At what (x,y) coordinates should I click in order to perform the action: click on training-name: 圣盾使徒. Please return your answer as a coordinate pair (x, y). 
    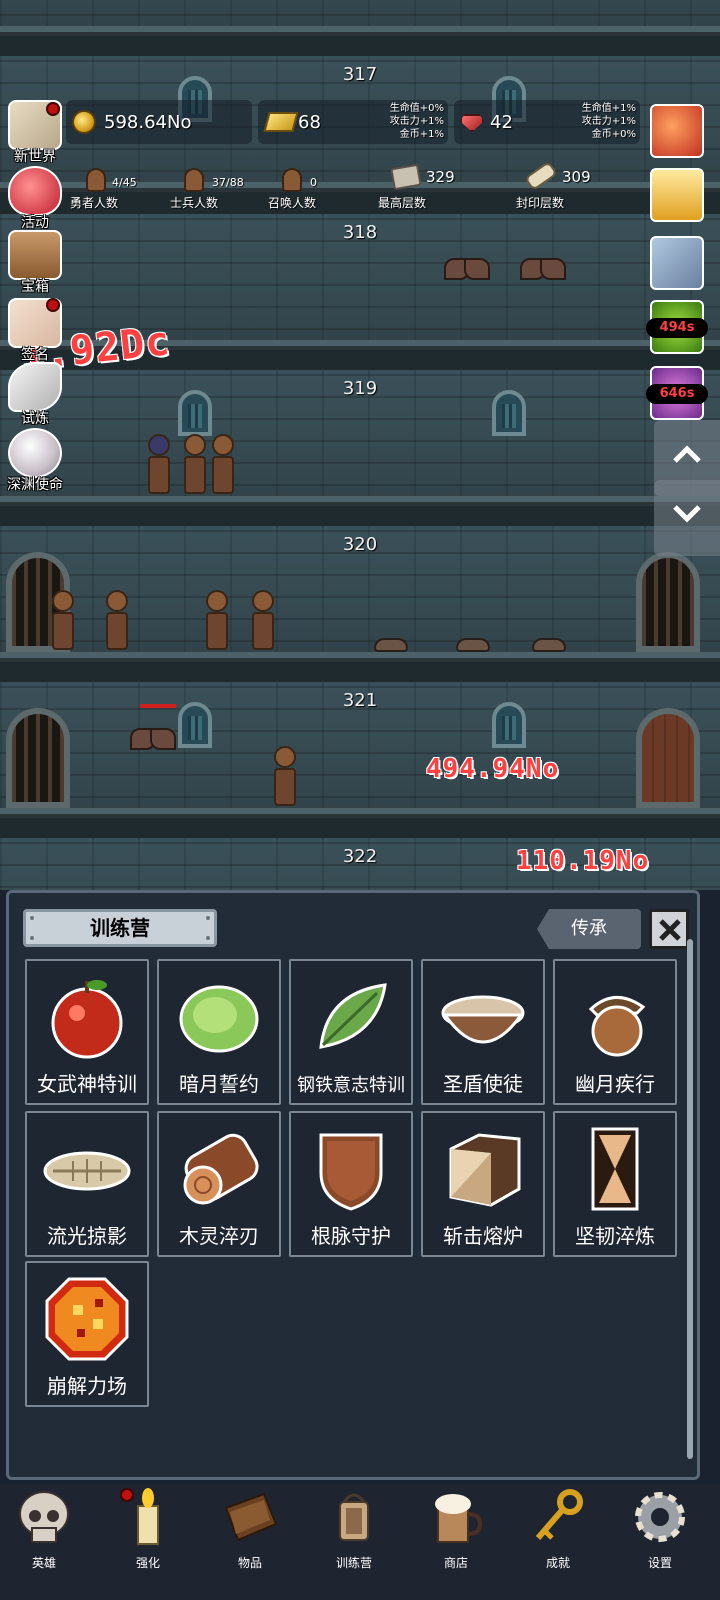
    Looking at the image, I should click on (483, 1084).